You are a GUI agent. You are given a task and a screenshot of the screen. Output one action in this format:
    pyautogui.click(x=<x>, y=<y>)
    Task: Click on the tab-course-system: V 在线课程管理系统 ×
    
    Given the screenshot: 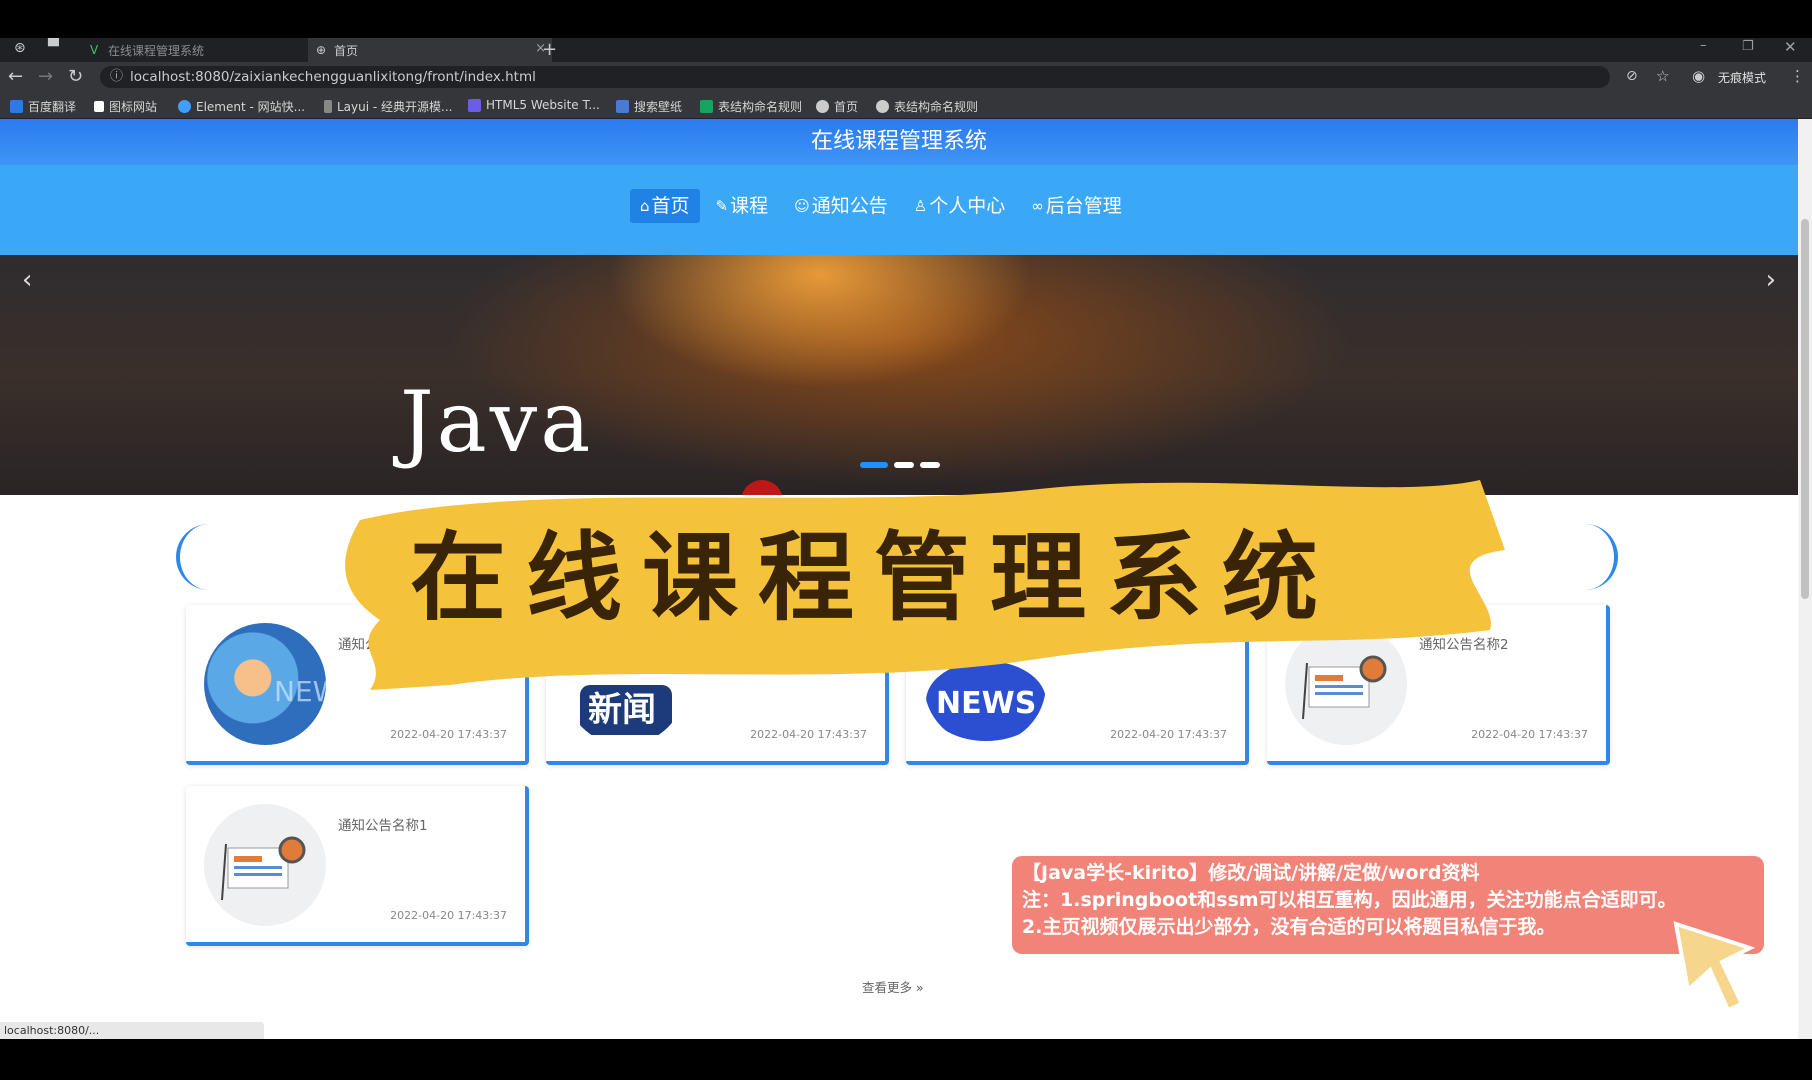 What is the action you would take?
    pyautogui.click(x=204, y=50)
    